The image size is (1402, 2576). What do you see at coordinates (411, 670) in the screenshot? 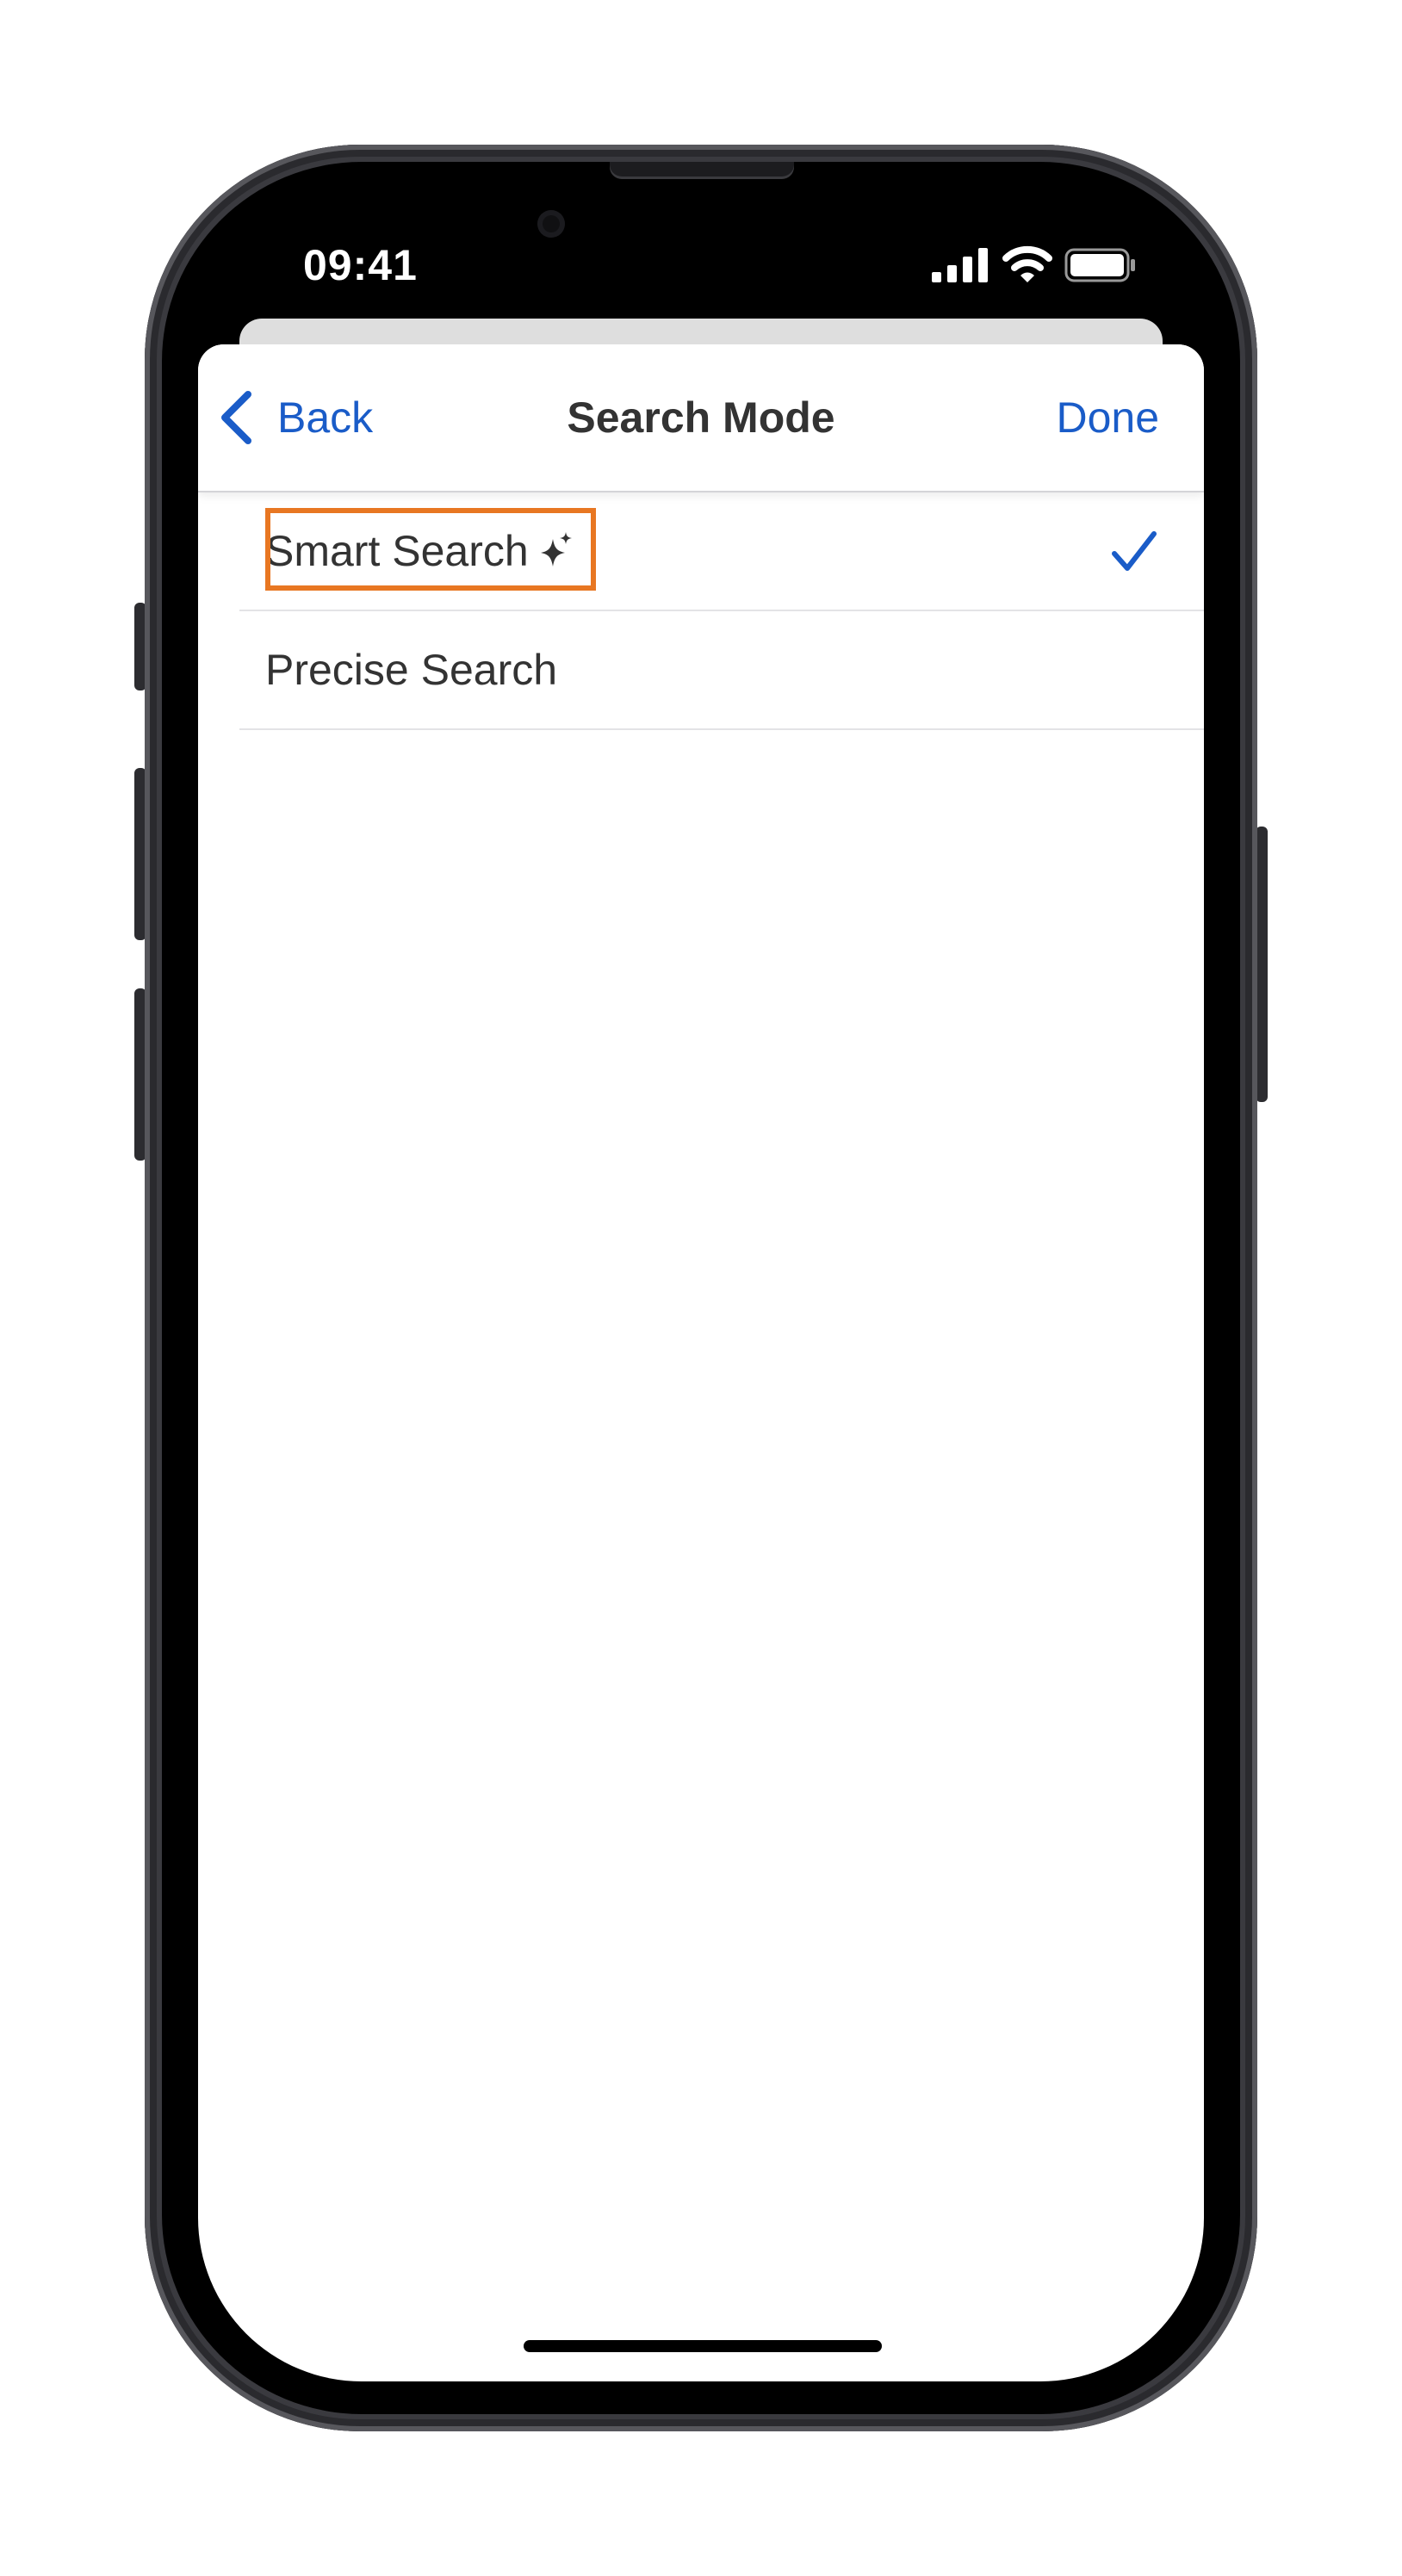
I see `option-label: Precise Search` at bounding box center [411, 670].